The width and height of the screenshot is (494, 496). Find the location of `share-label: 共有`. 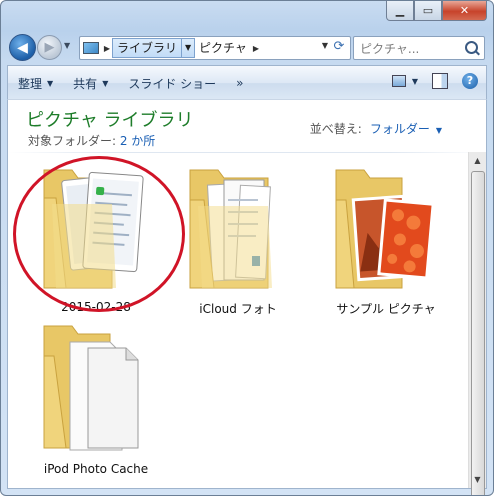

share-label: 共有 is located at coordinates (85, 83).